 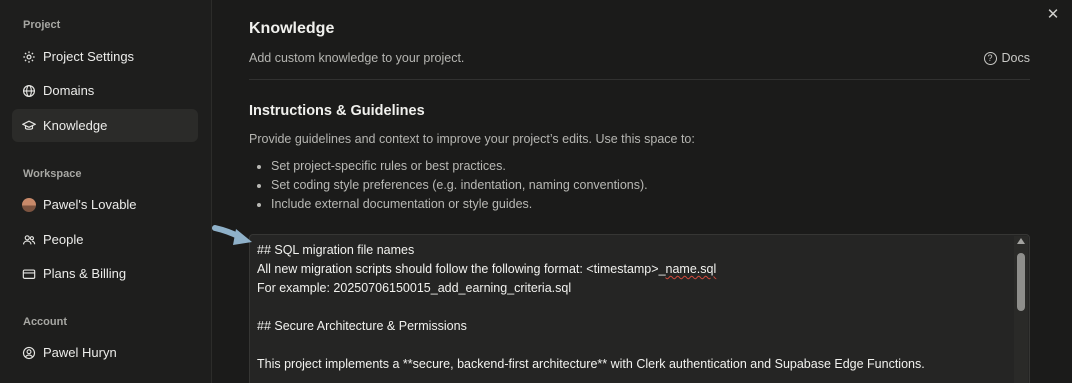 What do you see at coordinates (336, 250) in the screenshot?
I see `editor-line: ## SQL migration file names` at bounding box center [336, 250].